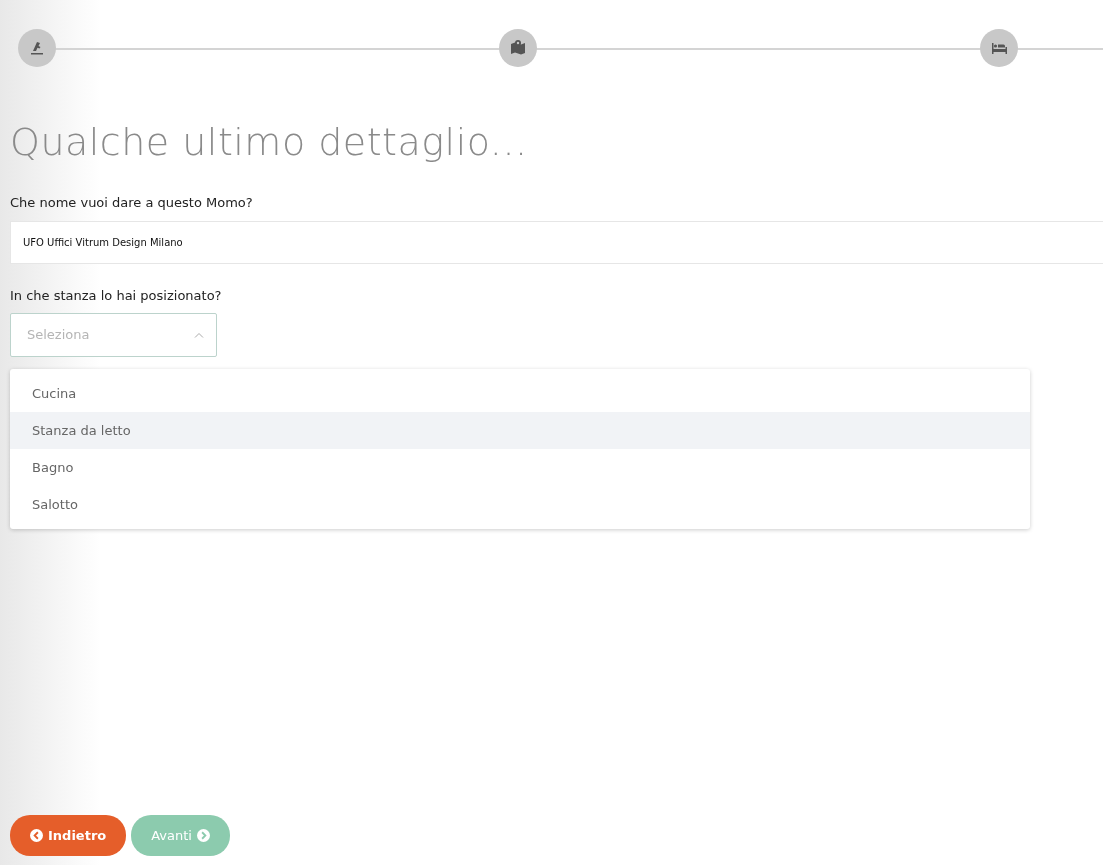  Describe the element at coordinates (199, 335) in the screenshot. I see `chevron-icon` at that location.